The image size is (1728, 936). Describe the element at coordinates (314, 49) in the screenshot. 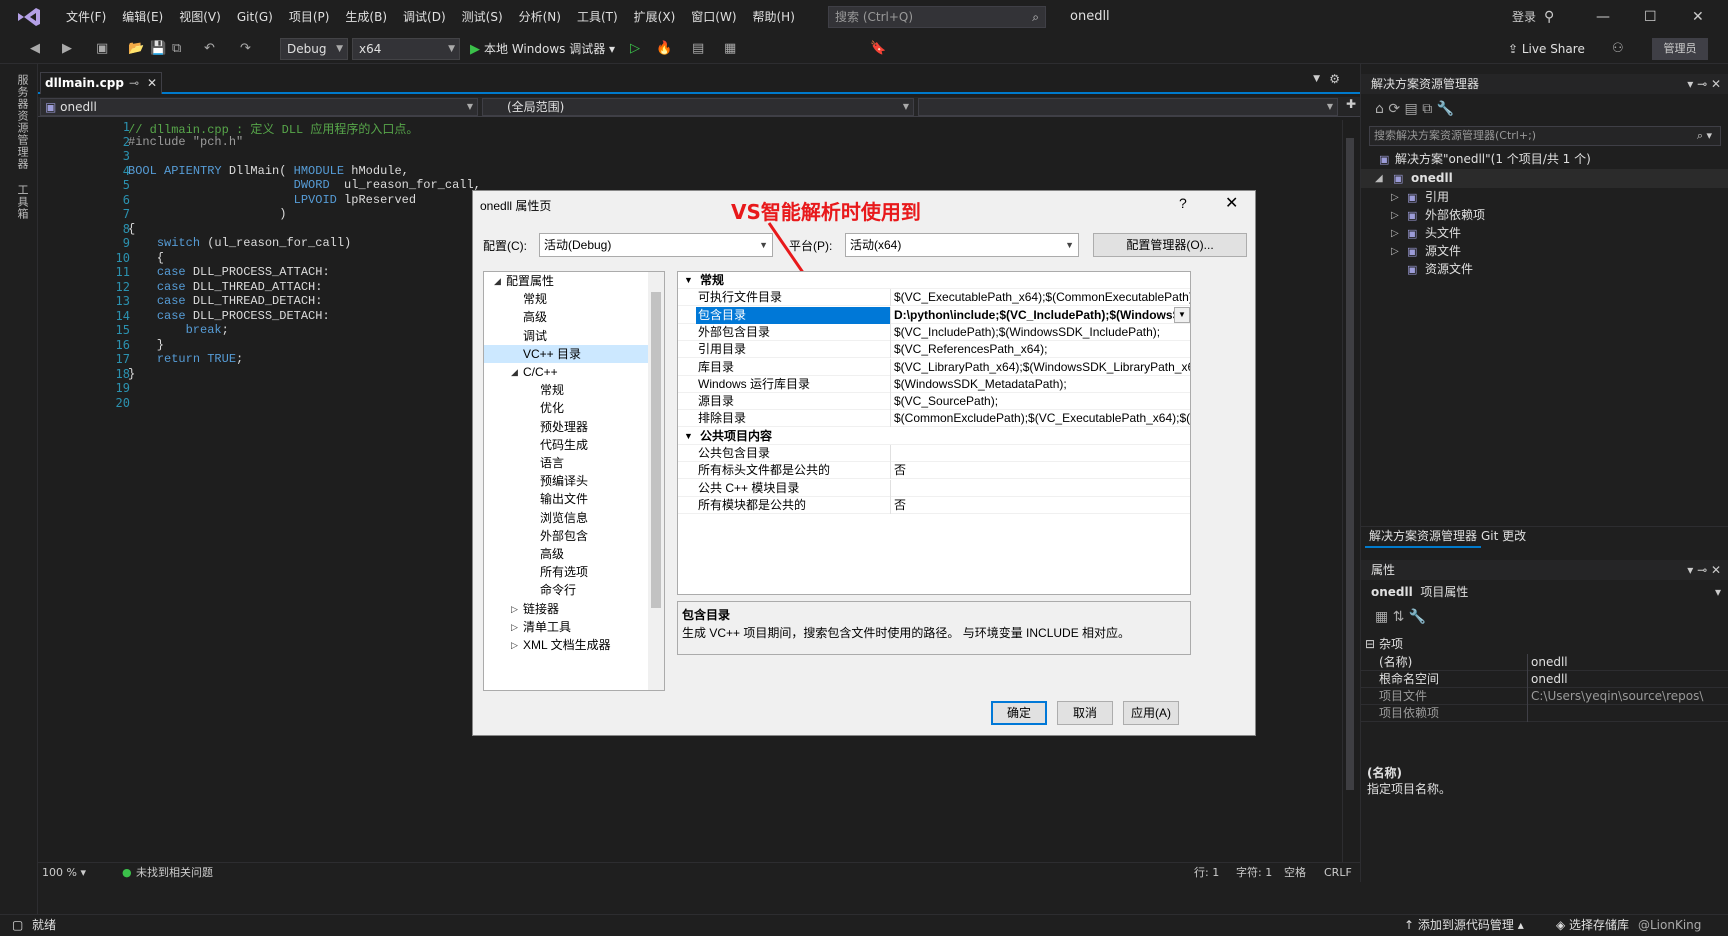

I see `solution-config-select: Debug ▼` at that location.